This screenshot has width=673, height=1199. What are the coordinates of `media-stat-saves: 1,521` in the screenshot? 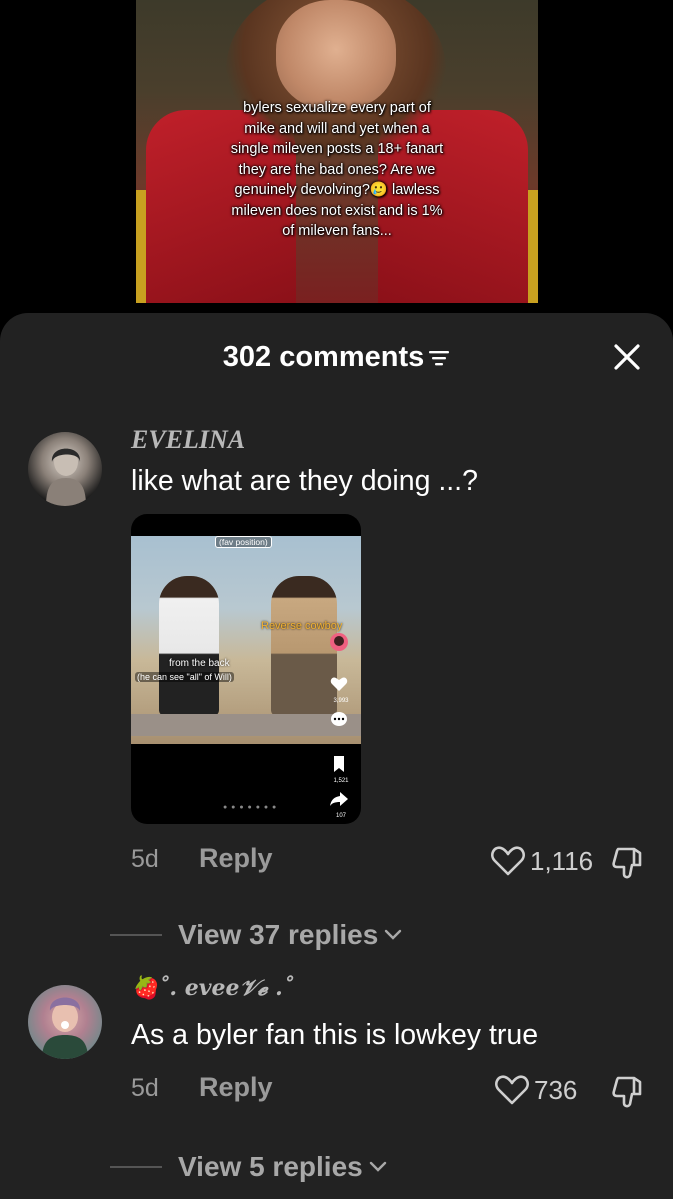 It's located at (341, 781).